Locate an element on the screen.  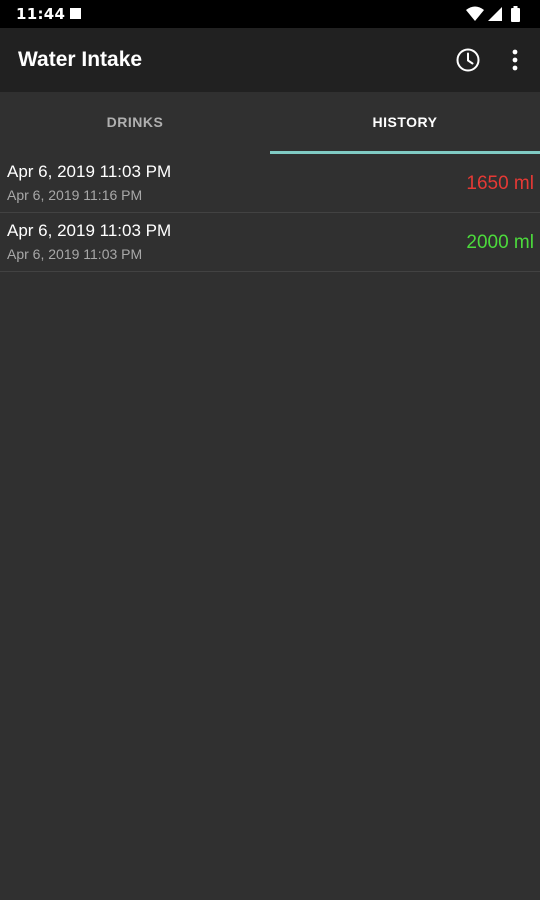
history-clock-icon is located at coordinates (468, 60).